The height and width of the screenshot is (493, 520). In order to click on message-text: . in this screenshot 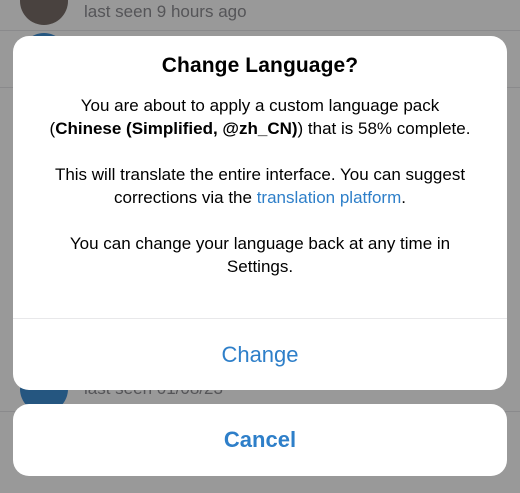, I will do `click(403, 197)`.